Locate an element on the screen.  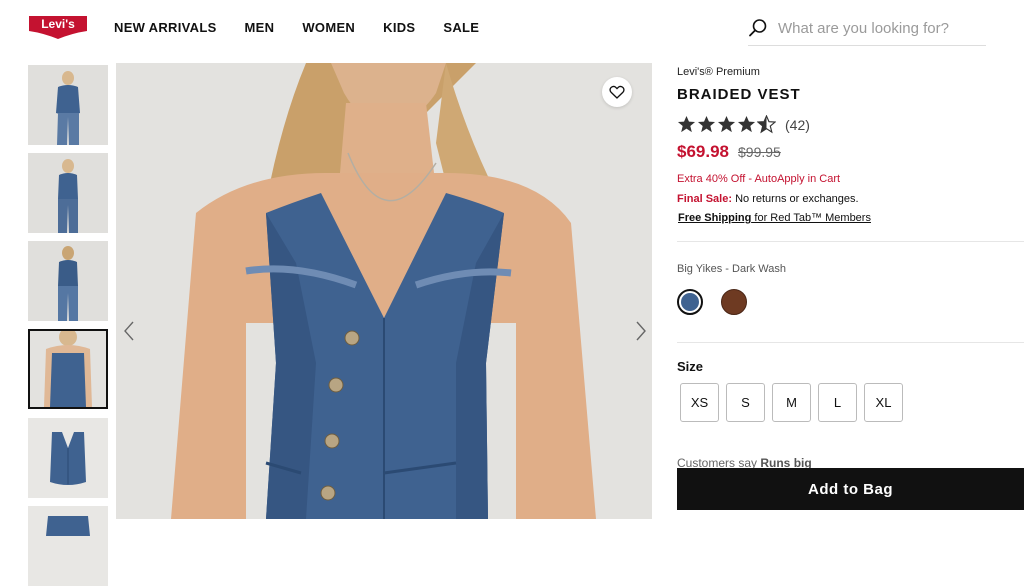
price-row: $69.98 $99.95 is located at coordinates (729, 152).